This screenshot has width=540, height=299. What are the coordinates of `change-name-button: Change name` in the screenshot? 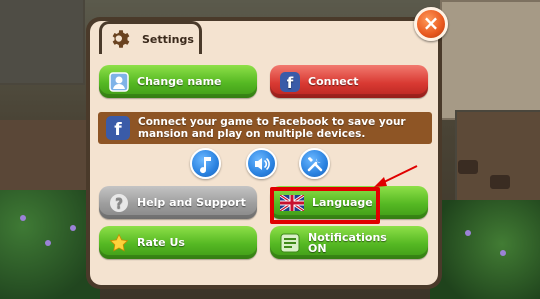 It's located at (178, 81).